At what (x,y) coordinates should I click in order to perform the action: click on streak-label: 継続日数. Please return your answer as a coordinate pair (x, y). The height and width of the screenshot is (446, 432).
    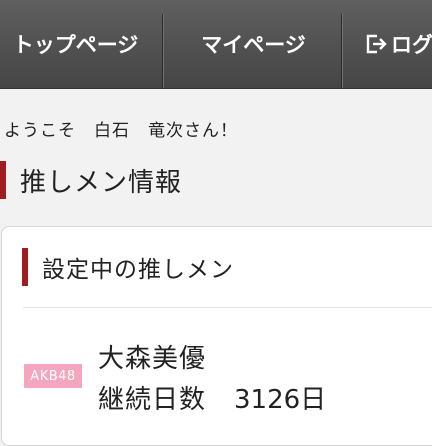
    Looking at the image, I should click on (152, 400).